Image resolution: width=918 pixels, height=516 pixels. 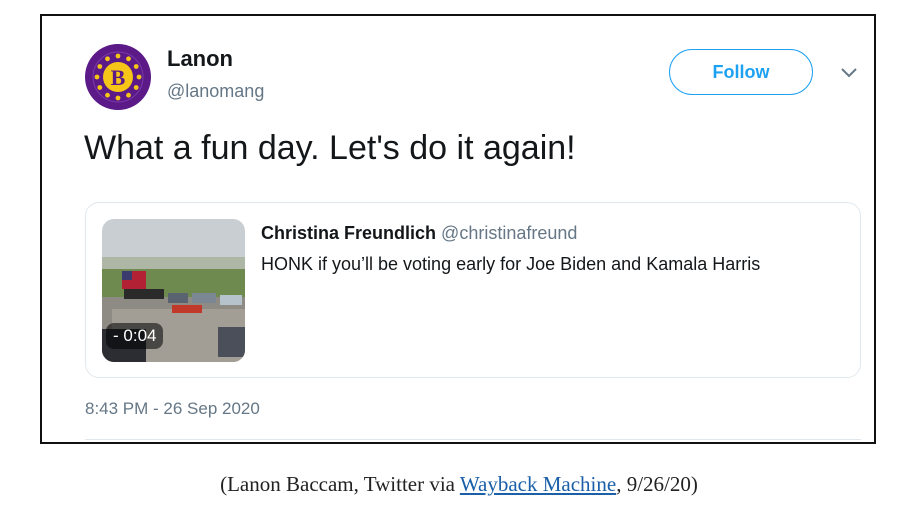 I want to click on quoted-author-handle: @christinafreund, so click(x=509, y=233).